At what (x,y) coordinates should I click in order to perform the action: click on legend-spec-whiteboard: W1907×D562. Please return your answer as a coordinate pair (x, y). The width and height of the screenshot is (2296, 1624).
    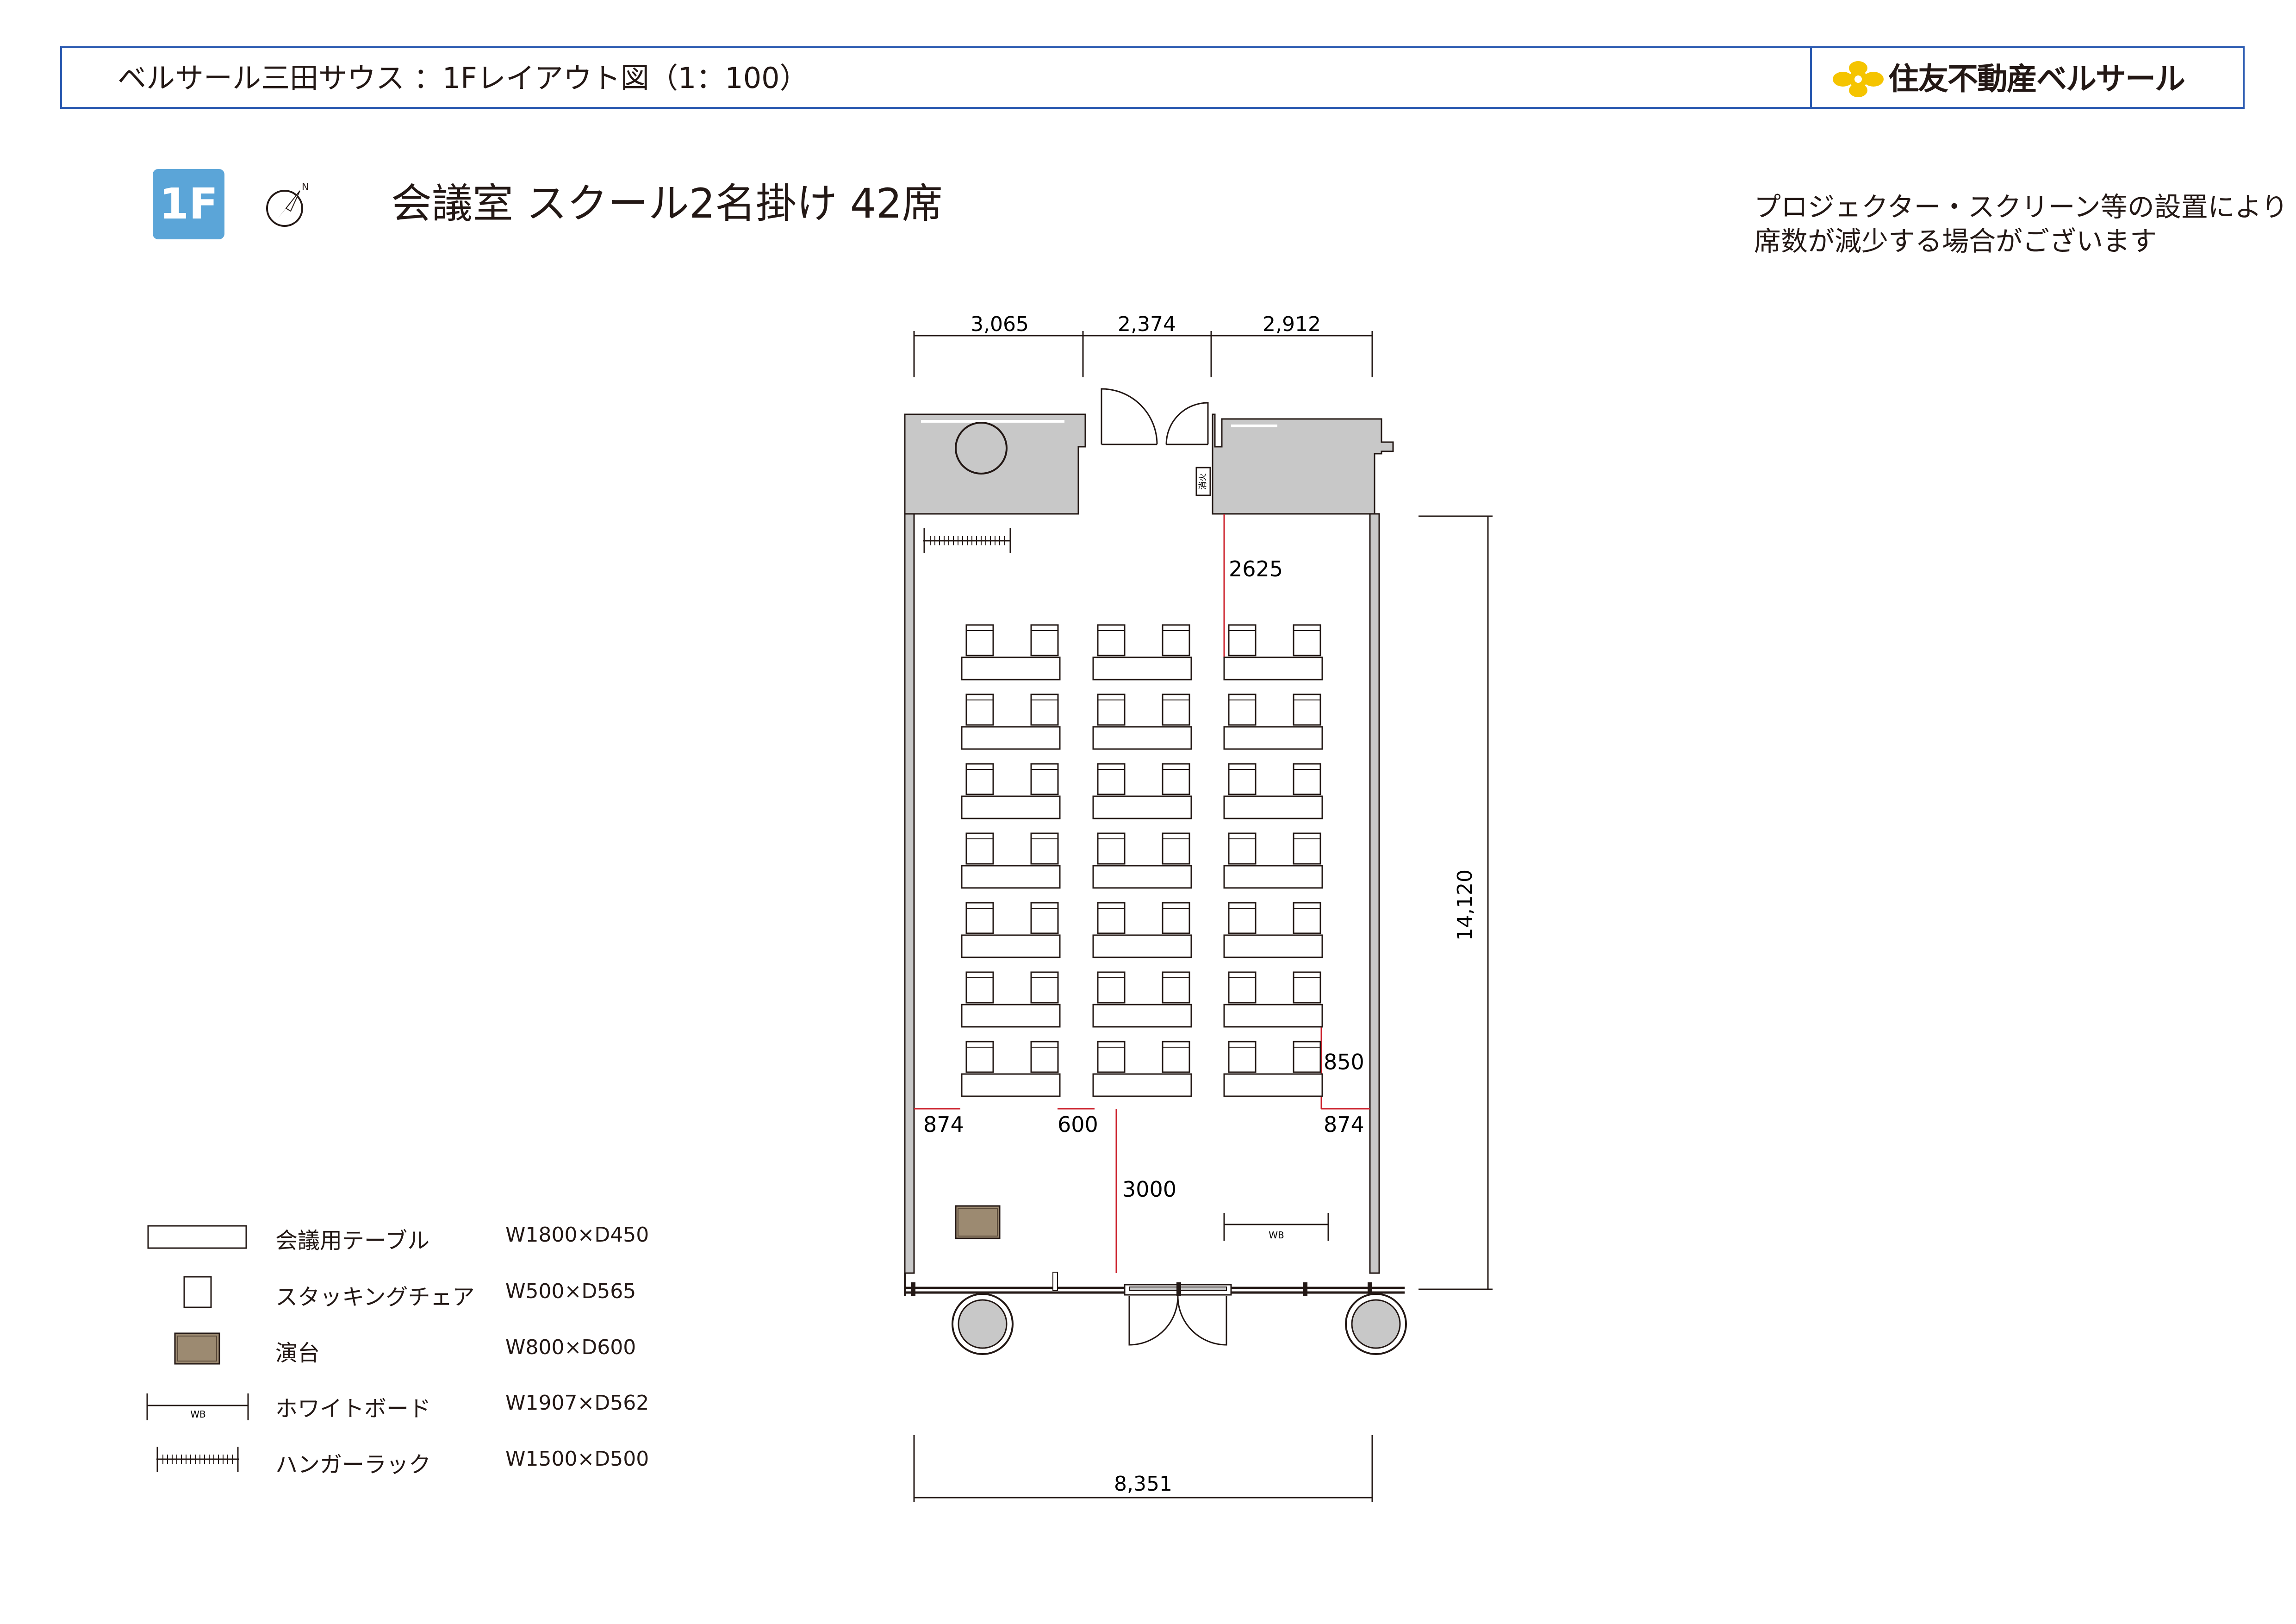
    Looking at the image, I should click on (577, 1403).